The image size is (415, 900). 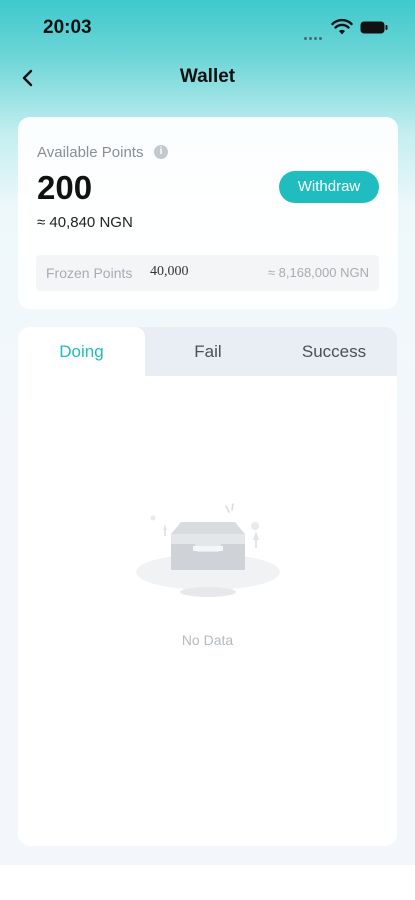 What do you see at coordinates (81, 351) in the screenshot?
I see `tab-doing: Doing` at bounding box center [81, 351].